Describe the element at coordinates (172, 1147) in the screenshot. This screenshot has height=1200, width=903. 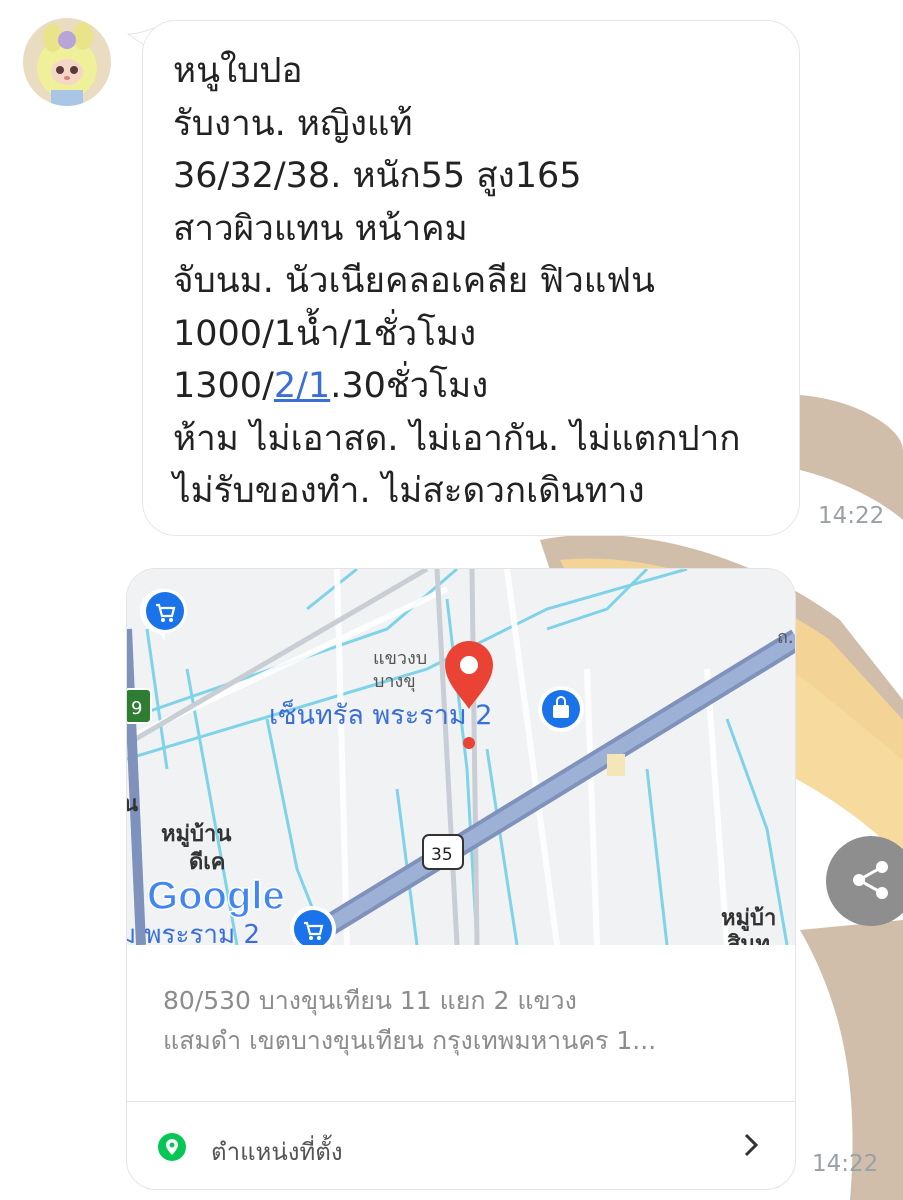
I see `location-pin-green-icon` at that location.